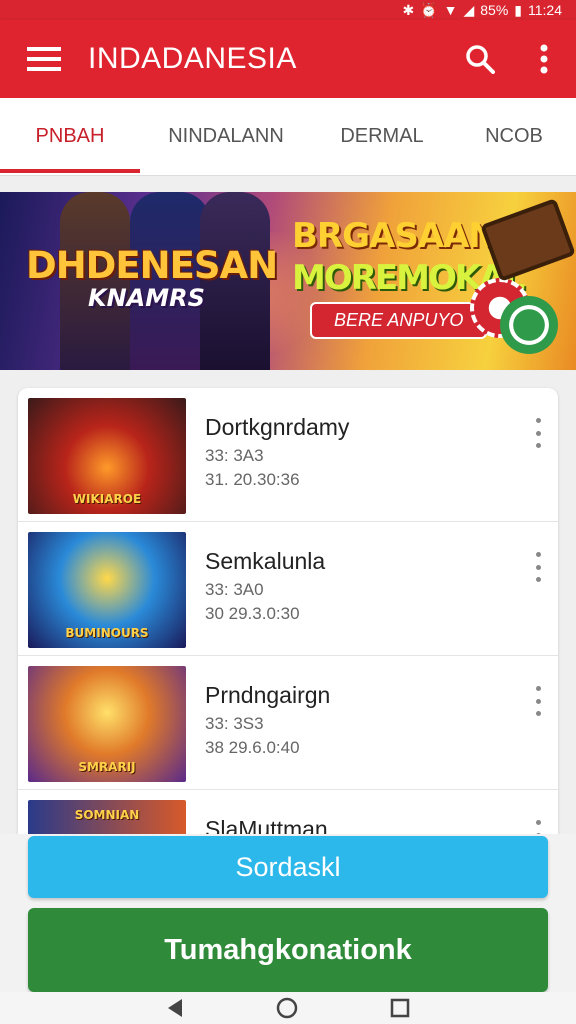  Describe the element at coordinates (408, 9) in the screenshot. I see `settings-status-icon: ✱` at that location.